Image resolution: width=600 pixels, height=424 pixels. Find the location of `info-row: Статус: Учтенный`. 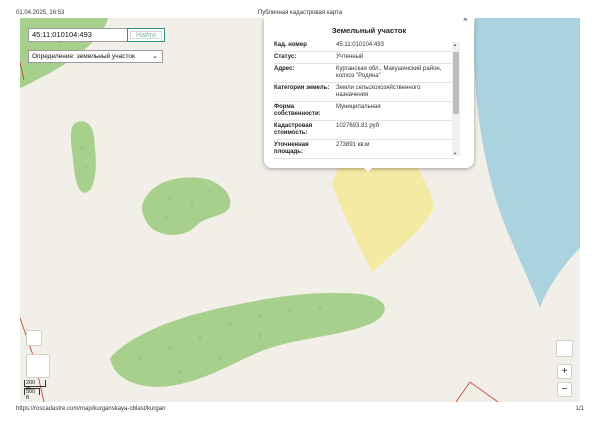

info-row: Статус: Учтенный is located at coordinates (364, 58).